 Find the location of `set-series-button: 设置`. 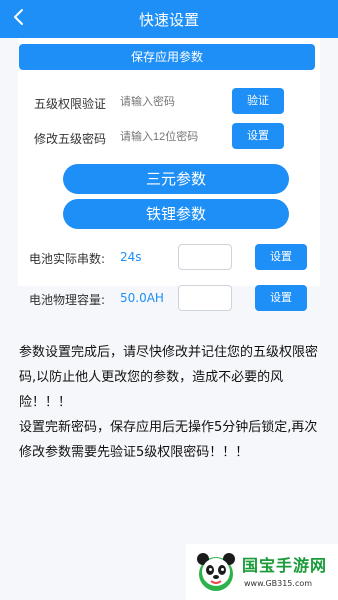

set-series-button: 设置 is located at coordinates (281, 257).